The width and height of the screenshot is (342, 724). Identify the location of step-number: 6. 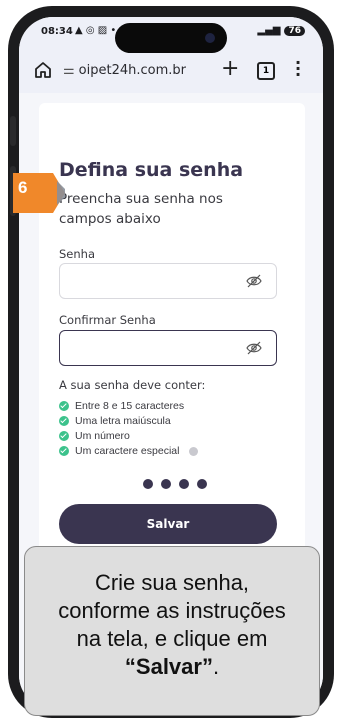
(23, 187).